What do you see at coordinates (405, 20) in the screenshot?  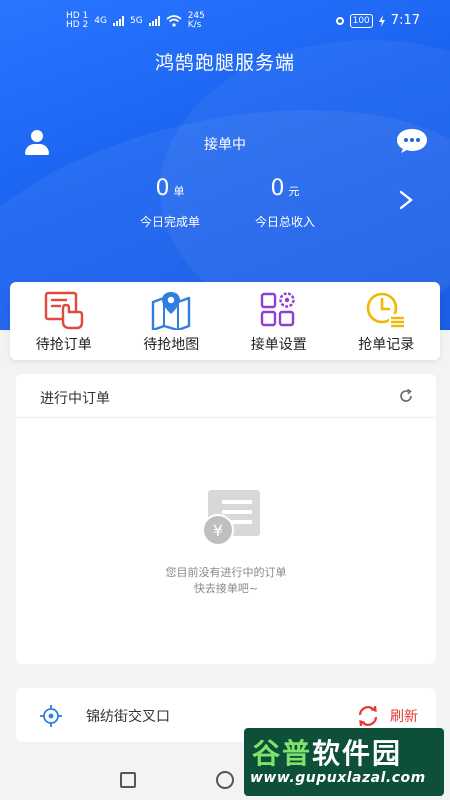 I see `clock-time: 7:17` at bounding box center [405, 20].